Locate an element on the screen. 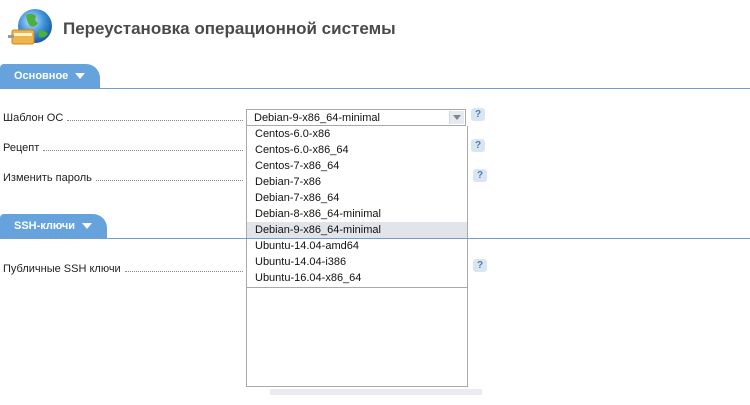 This screenshot has height=405, width=750. os-template-value: Debian-9-x86_64-minimal is located at coordinates (317, 117).